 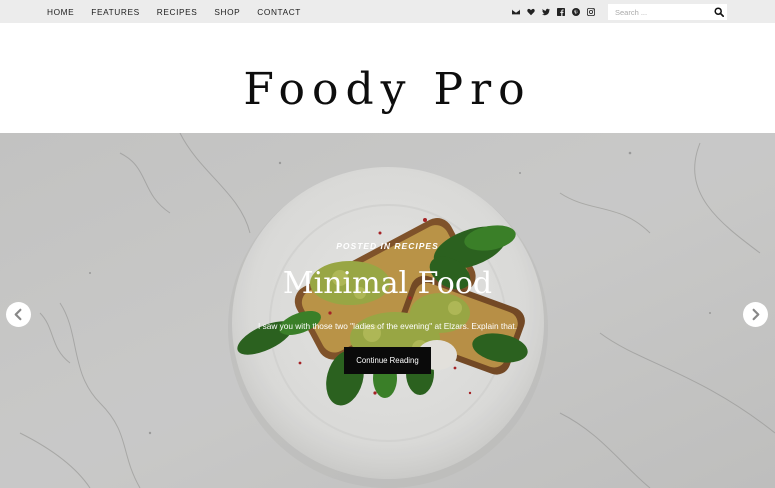 I want to click on envelope-icon, so click(x=515, y=11).